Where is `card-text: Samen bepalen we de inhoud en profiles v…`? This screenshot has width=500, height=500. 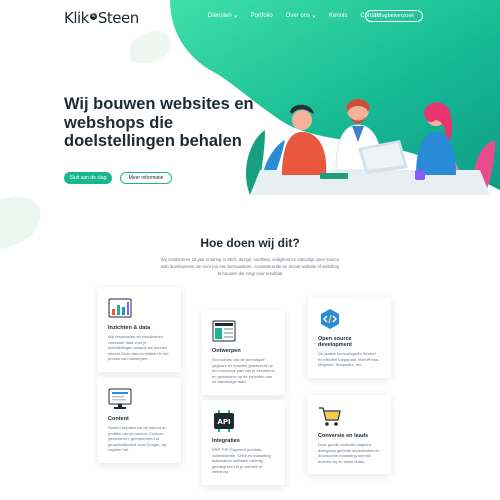
card-text: Samen bepalen we de inhoud en profiles v… is located at coordinates (137, 438).